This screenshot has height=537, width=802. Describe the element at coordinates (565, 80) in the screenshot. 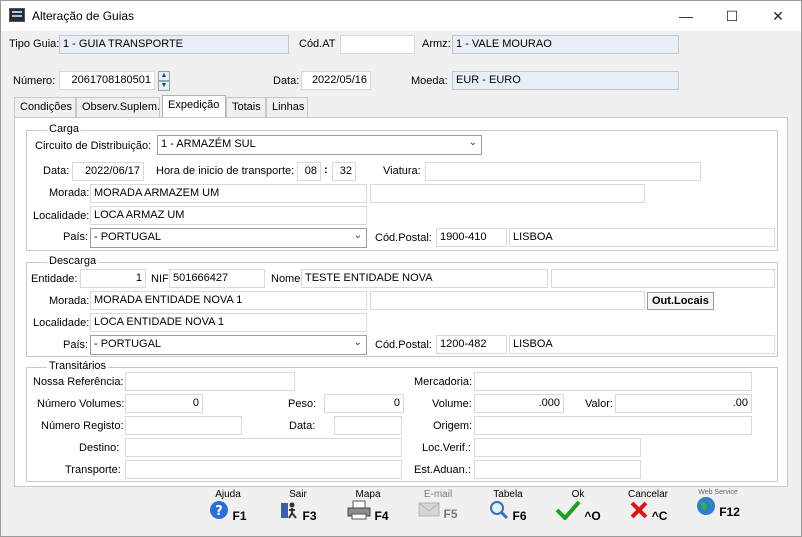

I see `moeda-field: EUR - EURO` at that location.